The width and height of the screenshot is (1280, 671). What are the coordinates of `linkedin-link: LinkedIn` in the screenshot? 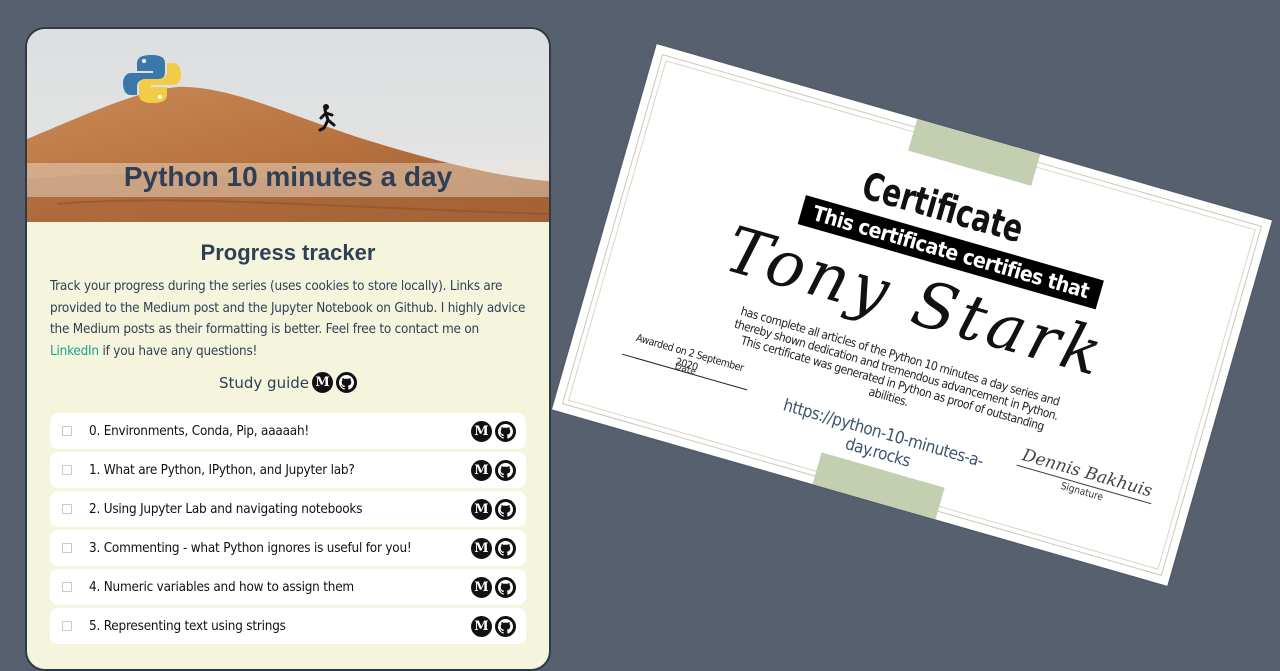 It's located at (74, 351).